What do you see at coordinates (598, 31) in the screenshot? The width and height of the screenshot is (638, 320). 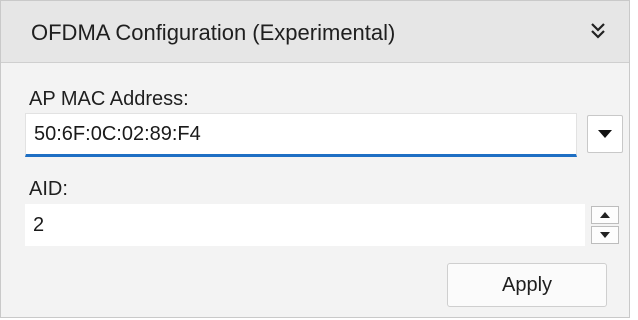 I see `double-chevron-down-icon` at bounding box center [598, 31].